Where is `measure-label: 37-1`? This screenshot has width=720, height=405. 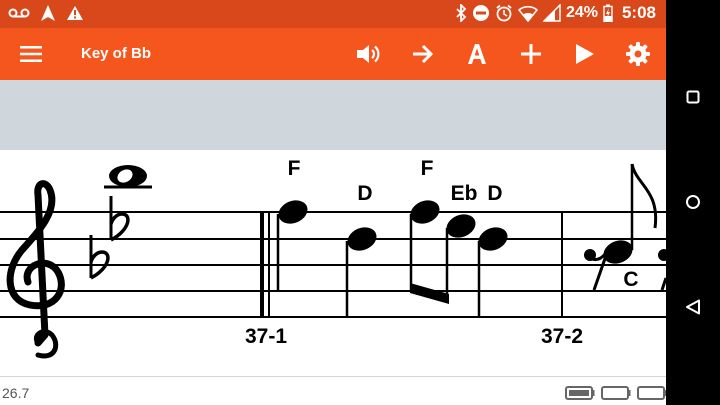 measure-label: 37-1 is located at coordinates (266, 336).